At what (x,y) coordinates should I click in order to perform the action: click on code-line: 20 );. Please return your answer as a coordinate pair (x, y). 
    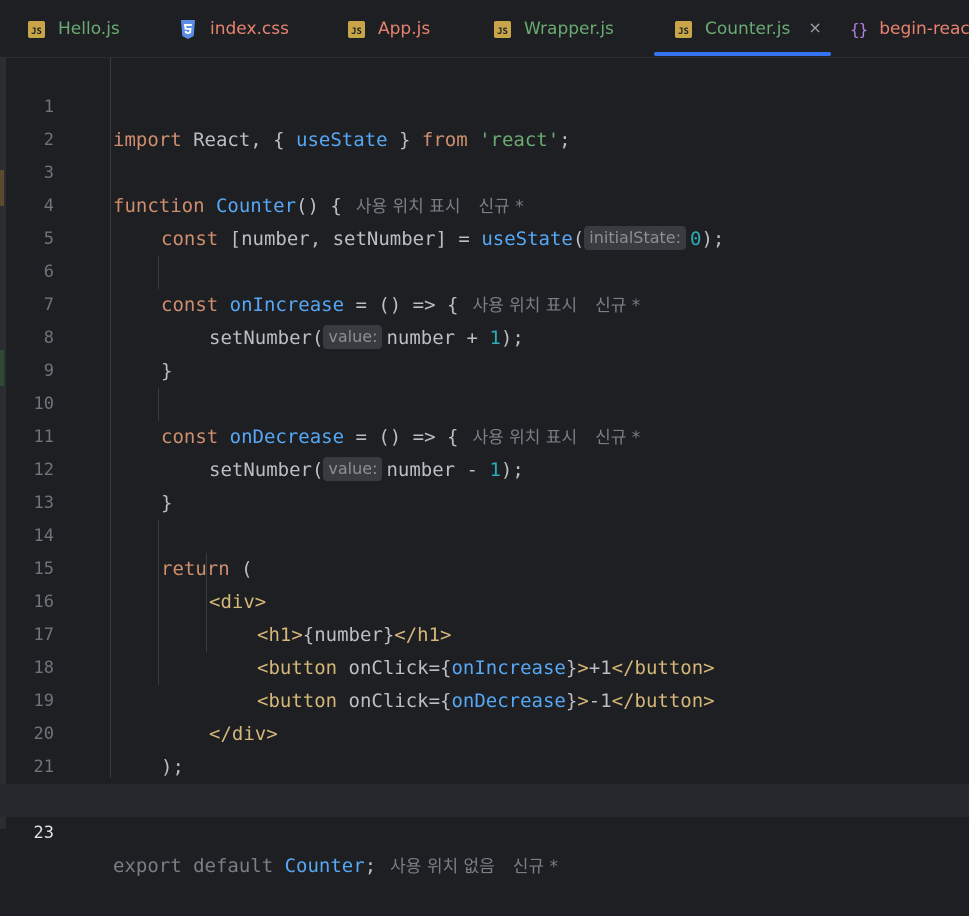
    Looking at the image, I should click on (484, 731).